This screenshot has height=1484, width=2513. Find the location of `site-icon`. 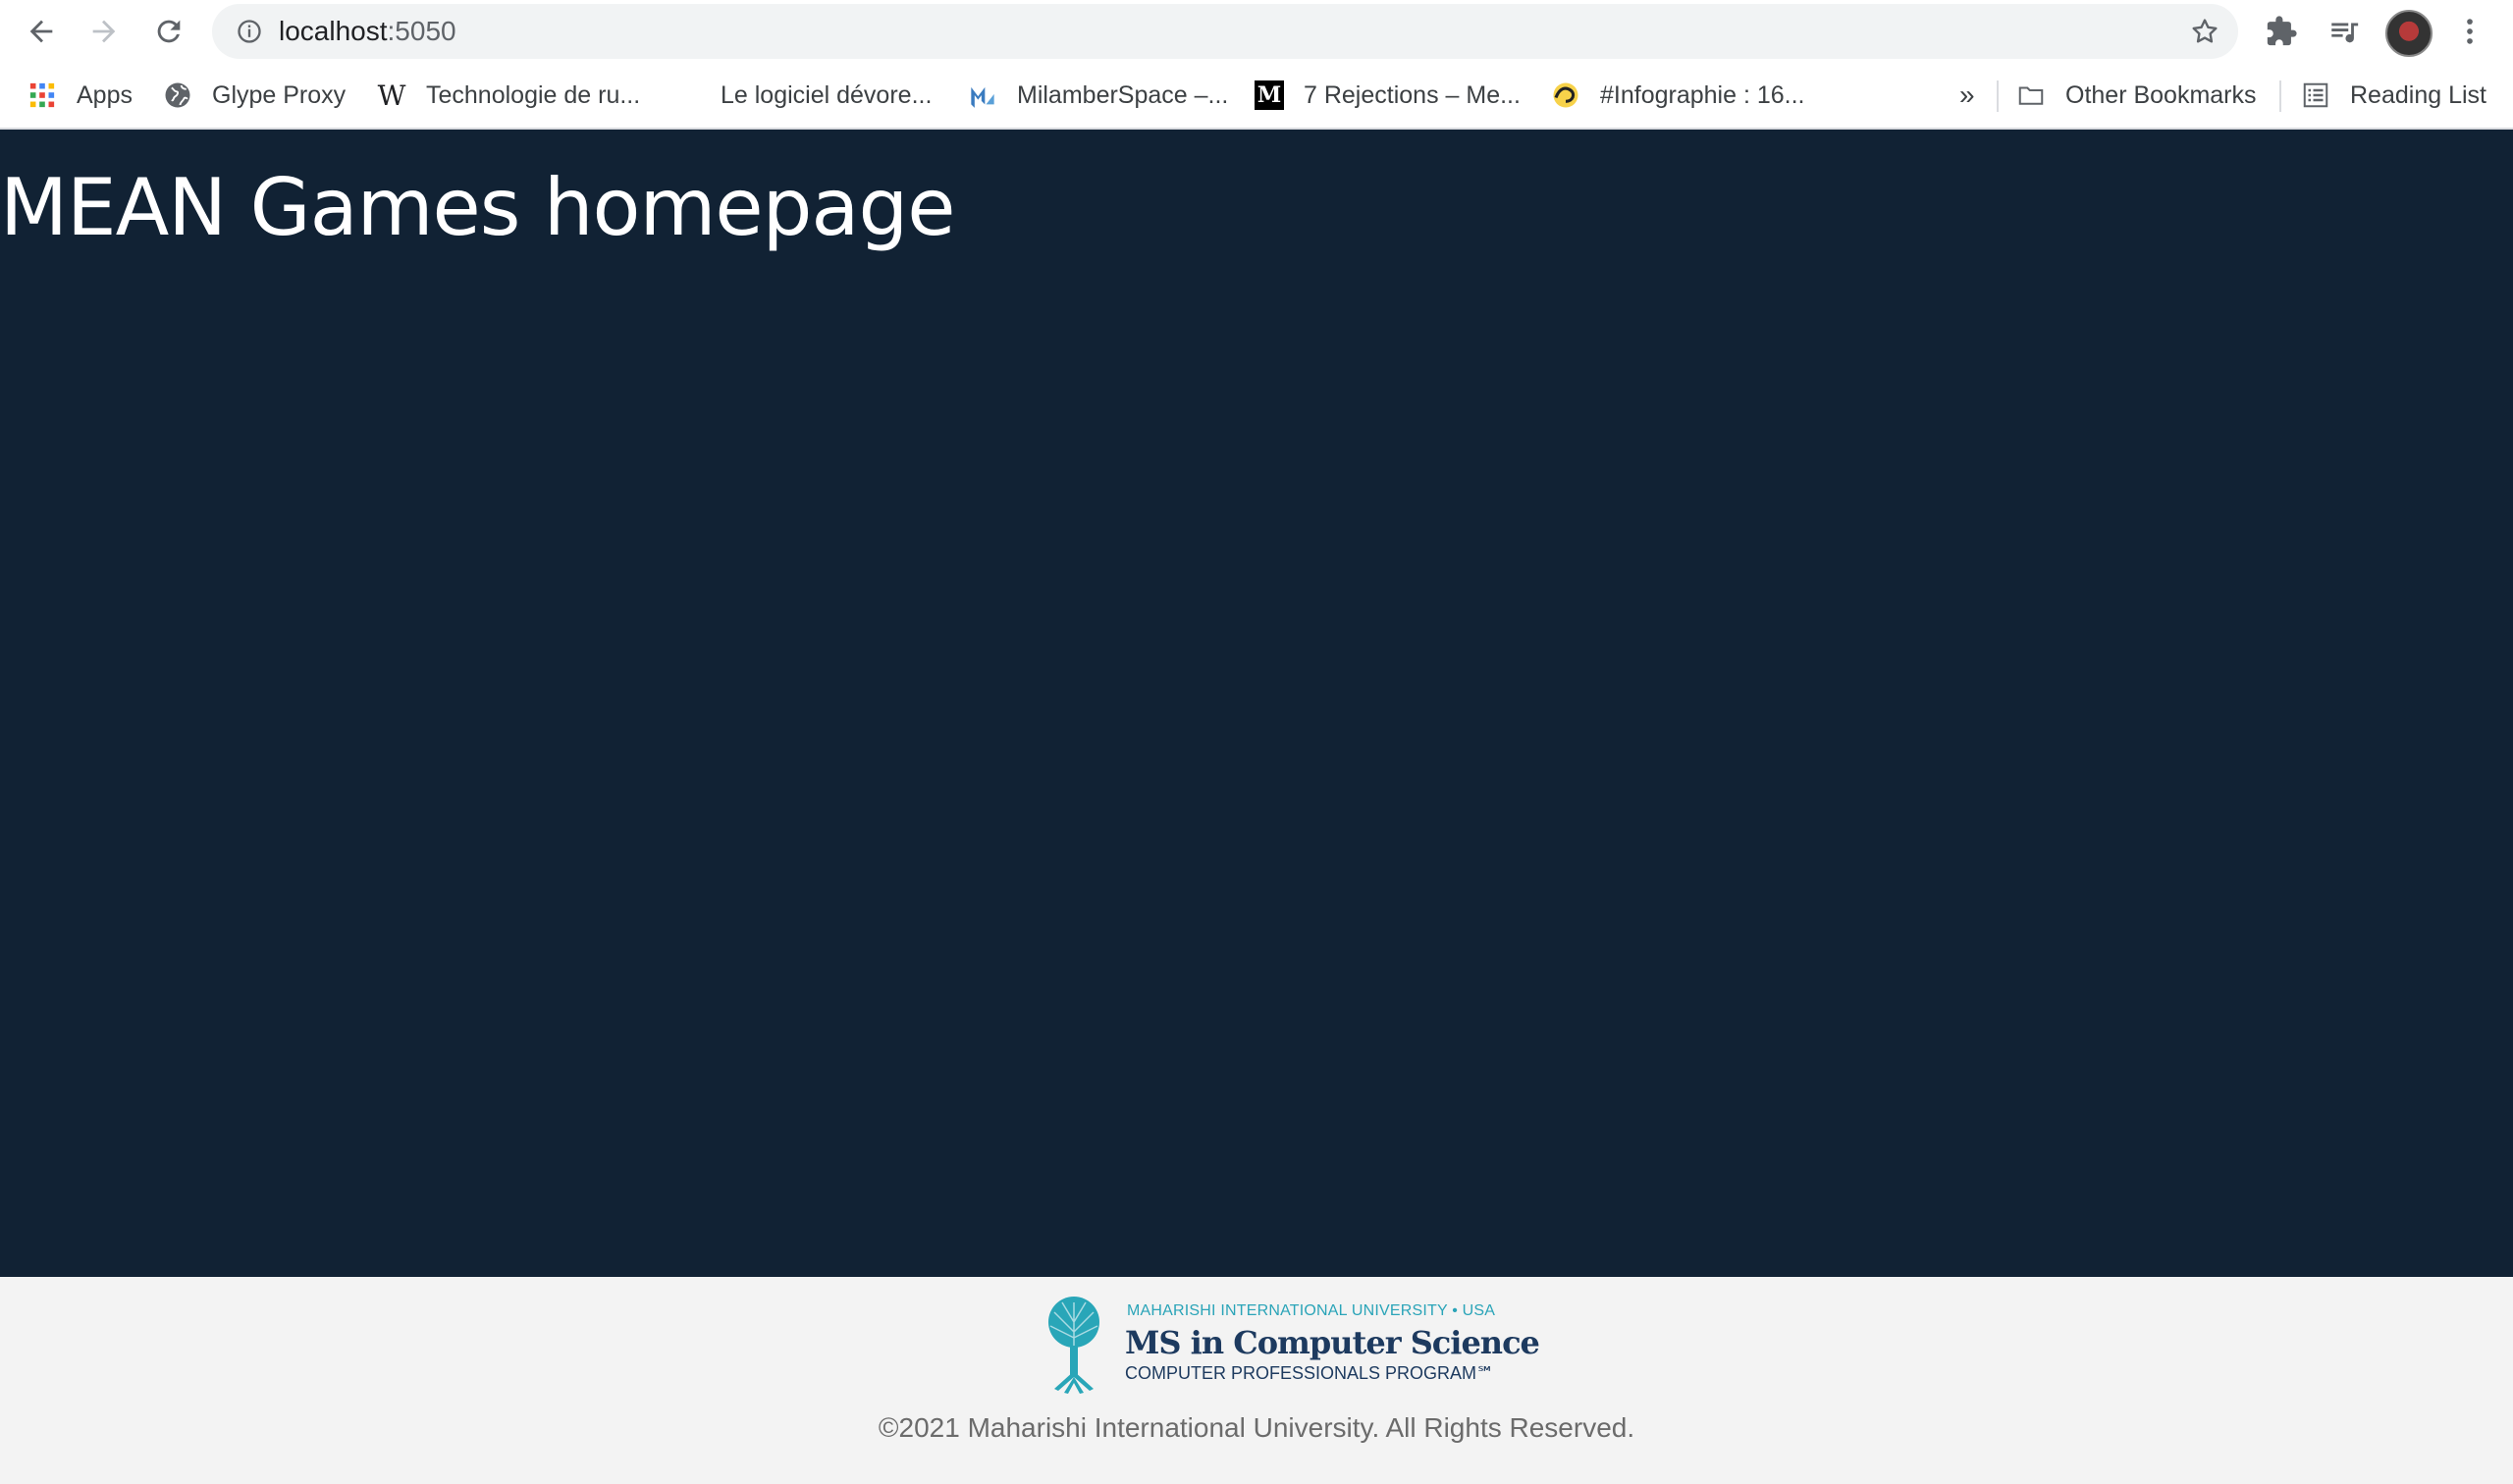

site-icon is located at coordinates (1566, 95).